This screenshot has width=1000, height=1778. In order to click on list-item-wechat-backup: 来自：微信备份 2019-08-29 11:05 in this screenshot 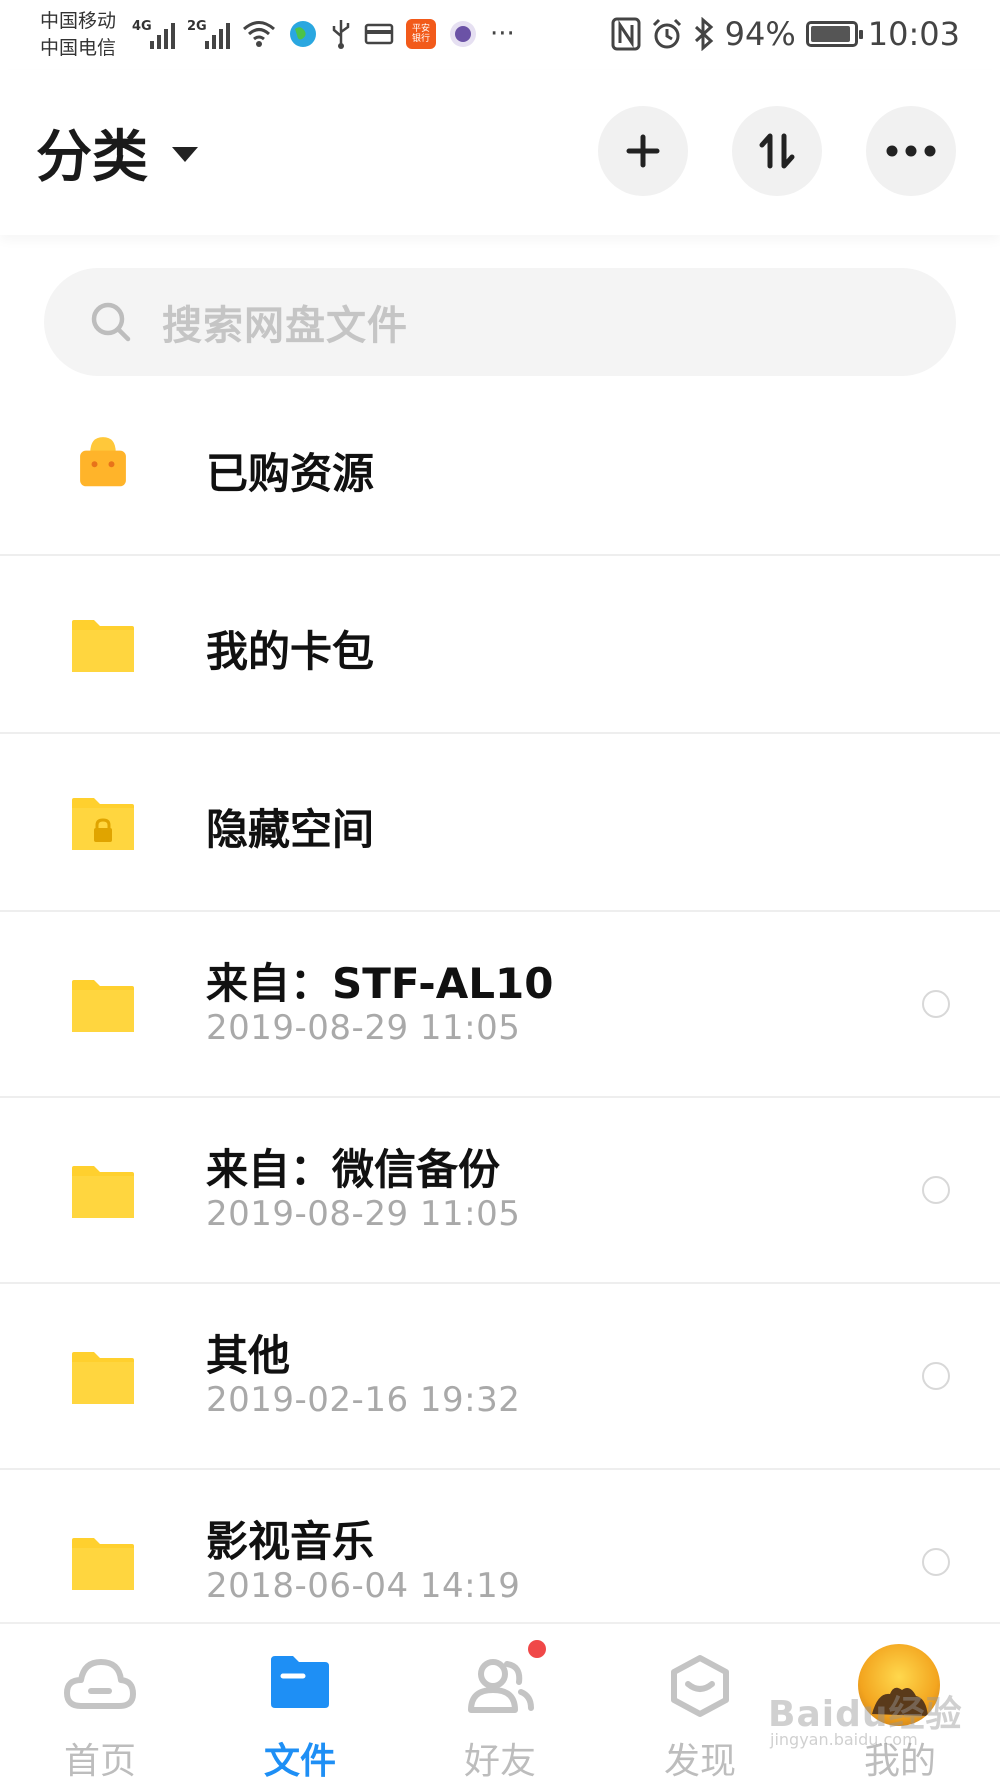, I will do `click(500, 1191)`.